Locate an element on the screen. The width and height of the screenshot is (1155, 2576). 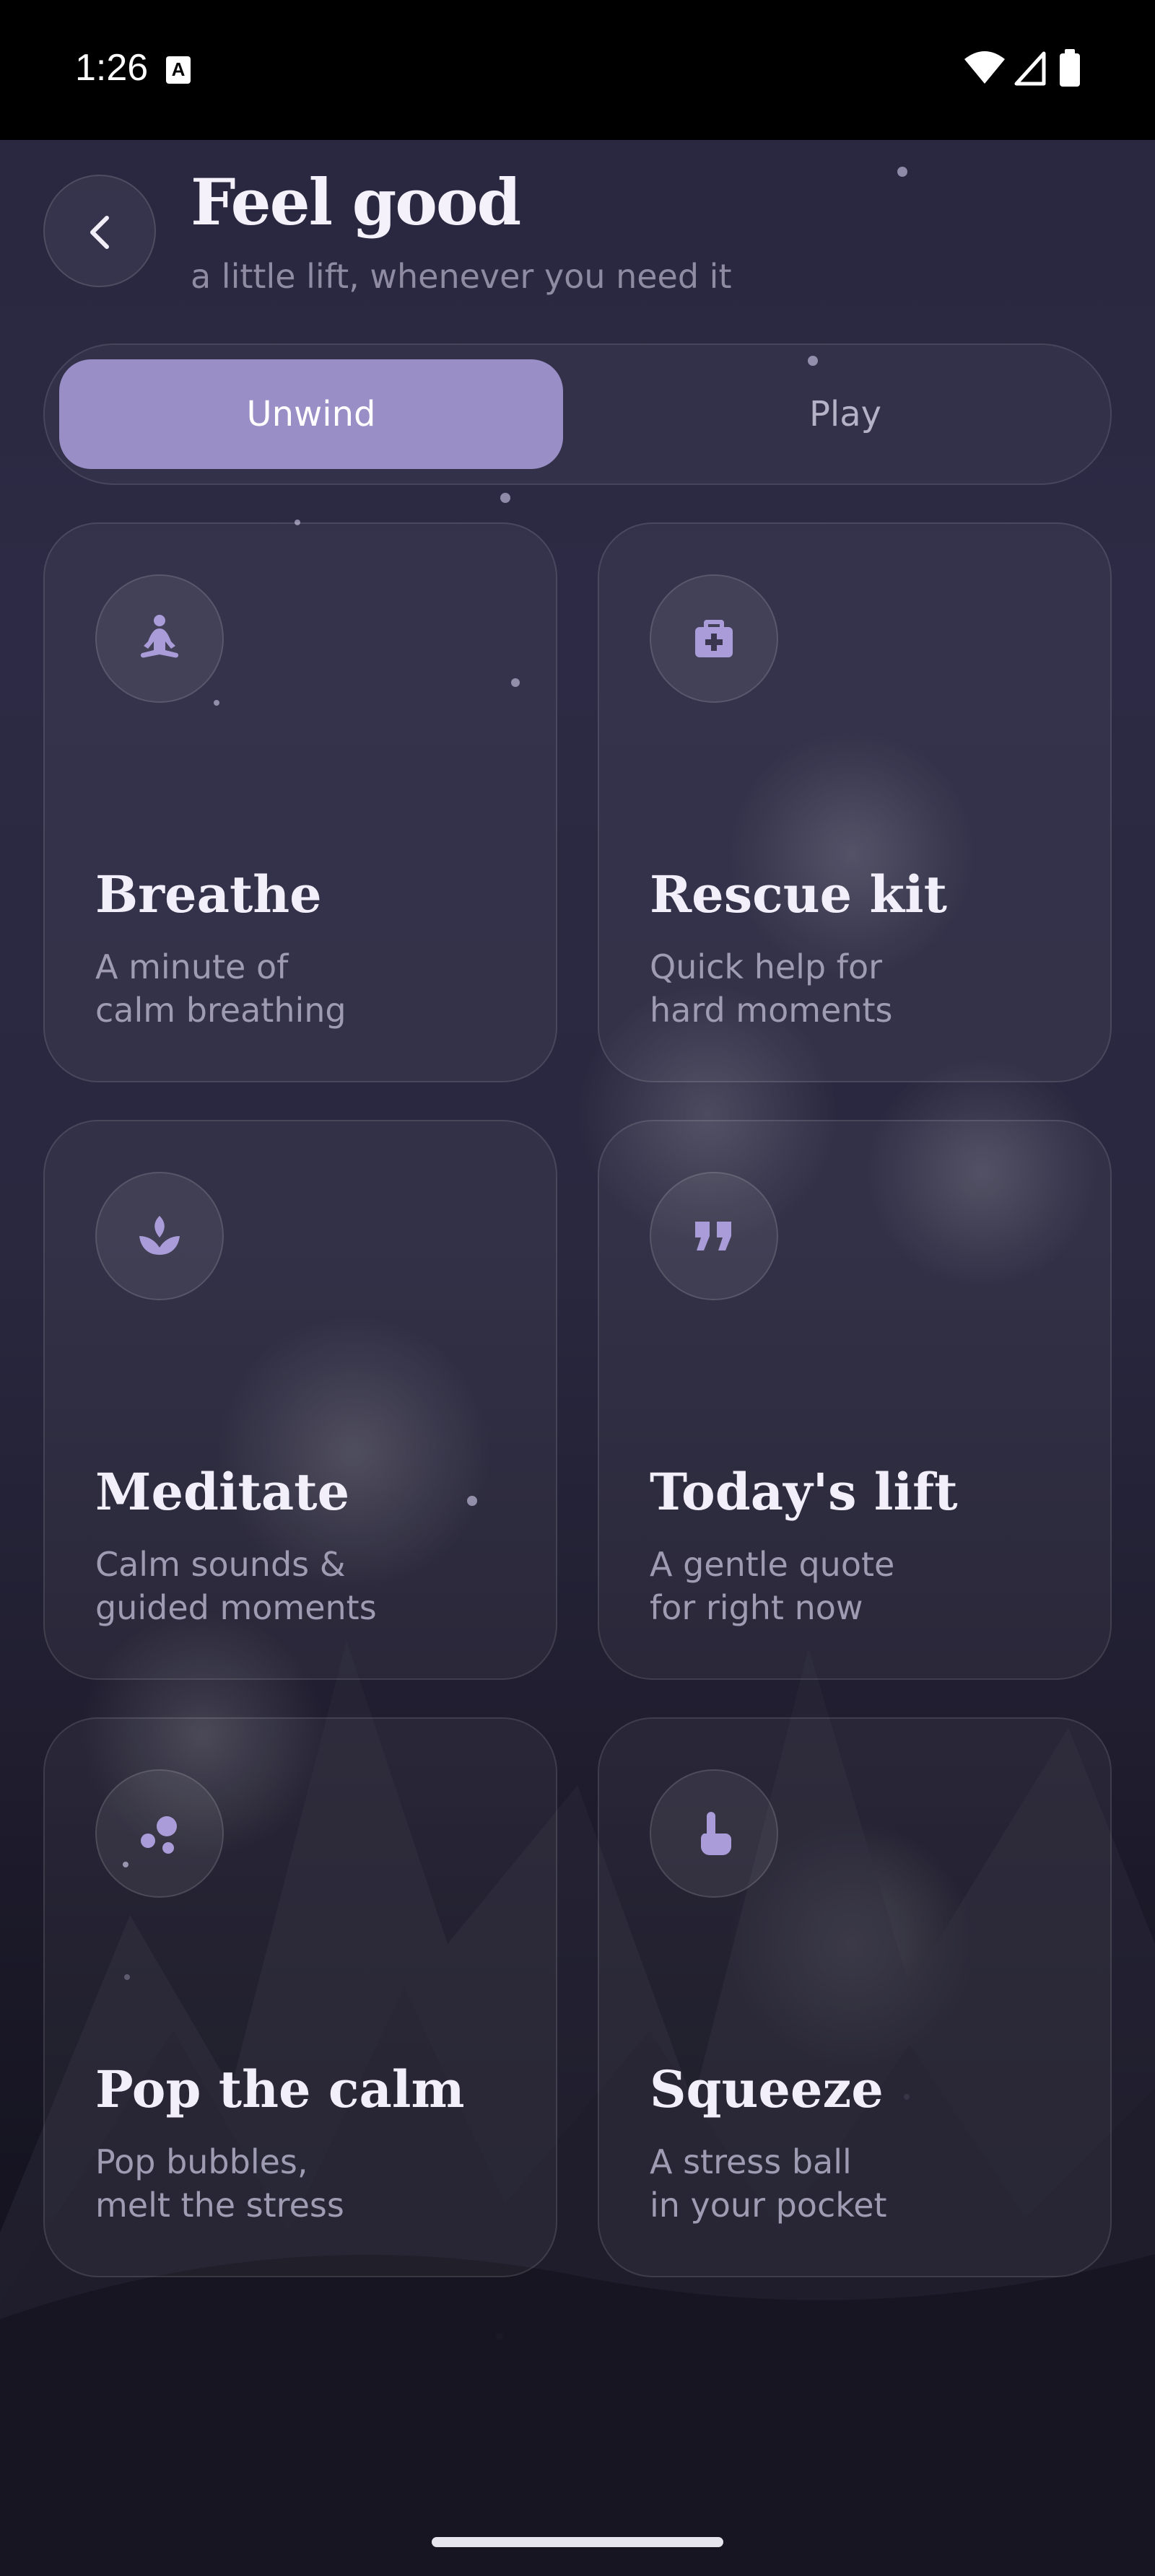
bubbles-icon is located at coordinates (159, 1835).